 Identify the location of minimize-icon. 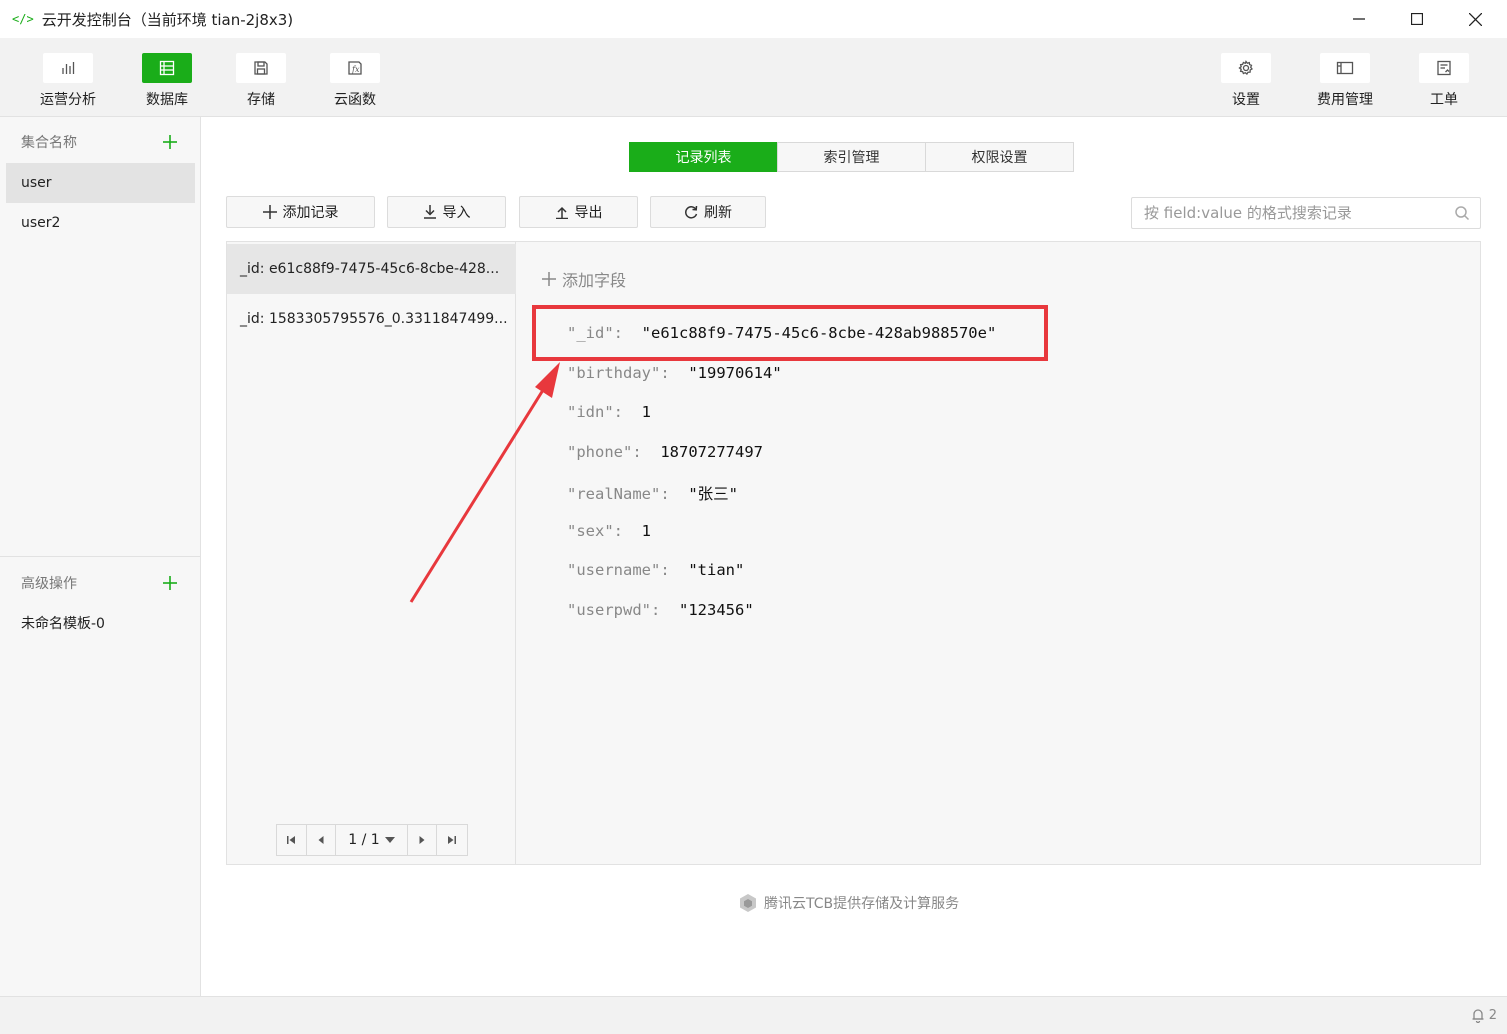
(1359, 19).